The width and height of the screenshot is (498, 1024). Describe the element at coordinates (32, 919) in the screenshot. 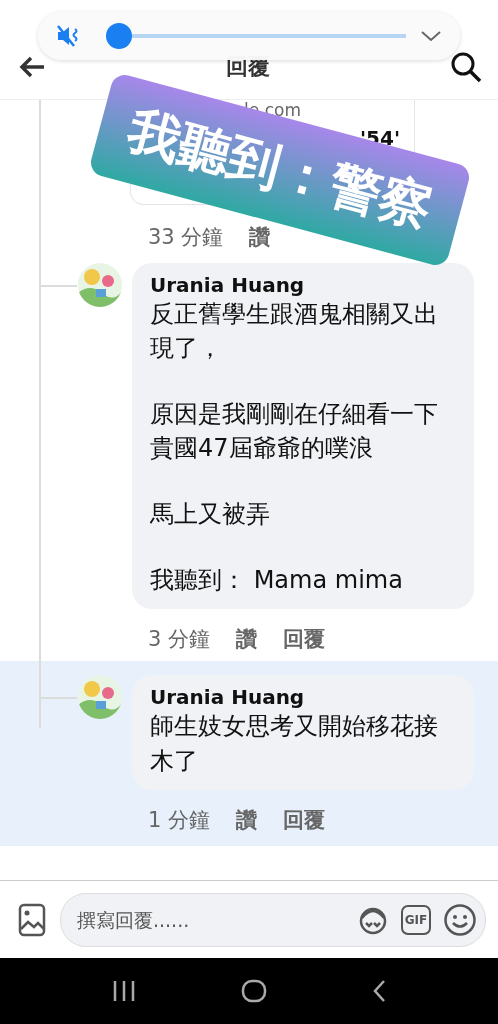

I see `image-icon` at that location.